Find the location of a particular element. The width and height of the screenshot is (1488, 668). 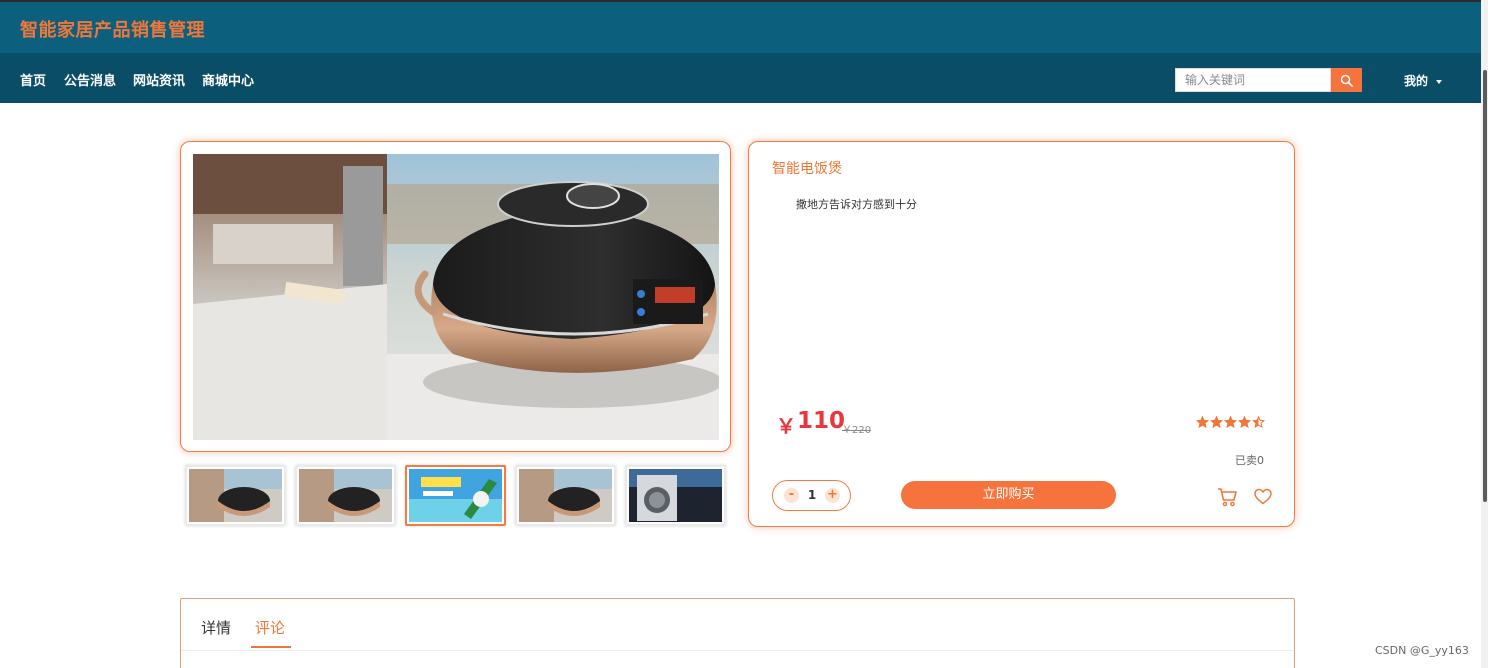

quantity-increase-button: + is located at coordinates (832, 495).